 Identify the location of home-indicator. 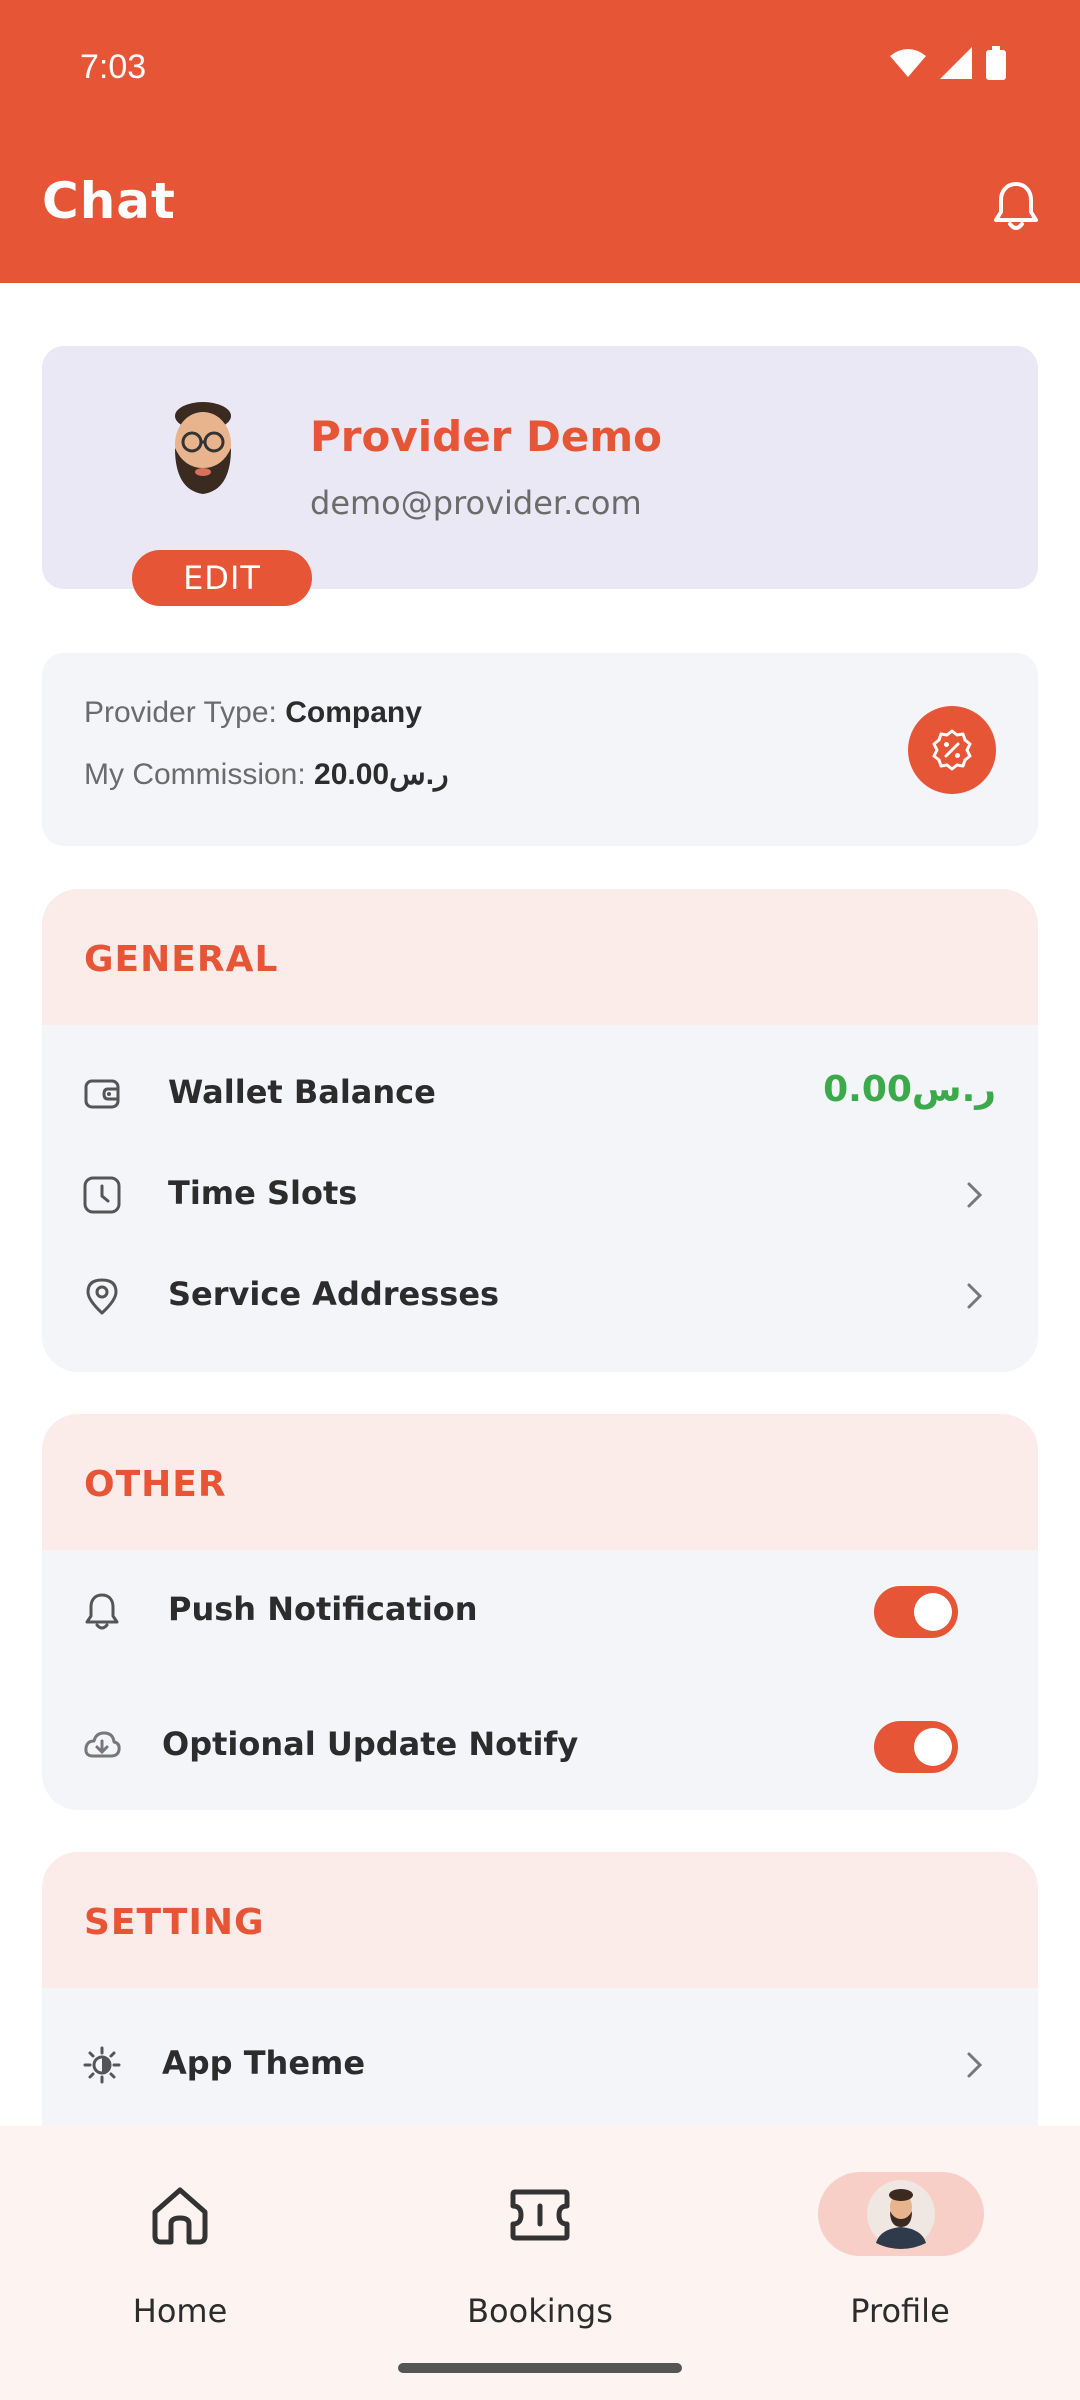
(540, 2368).